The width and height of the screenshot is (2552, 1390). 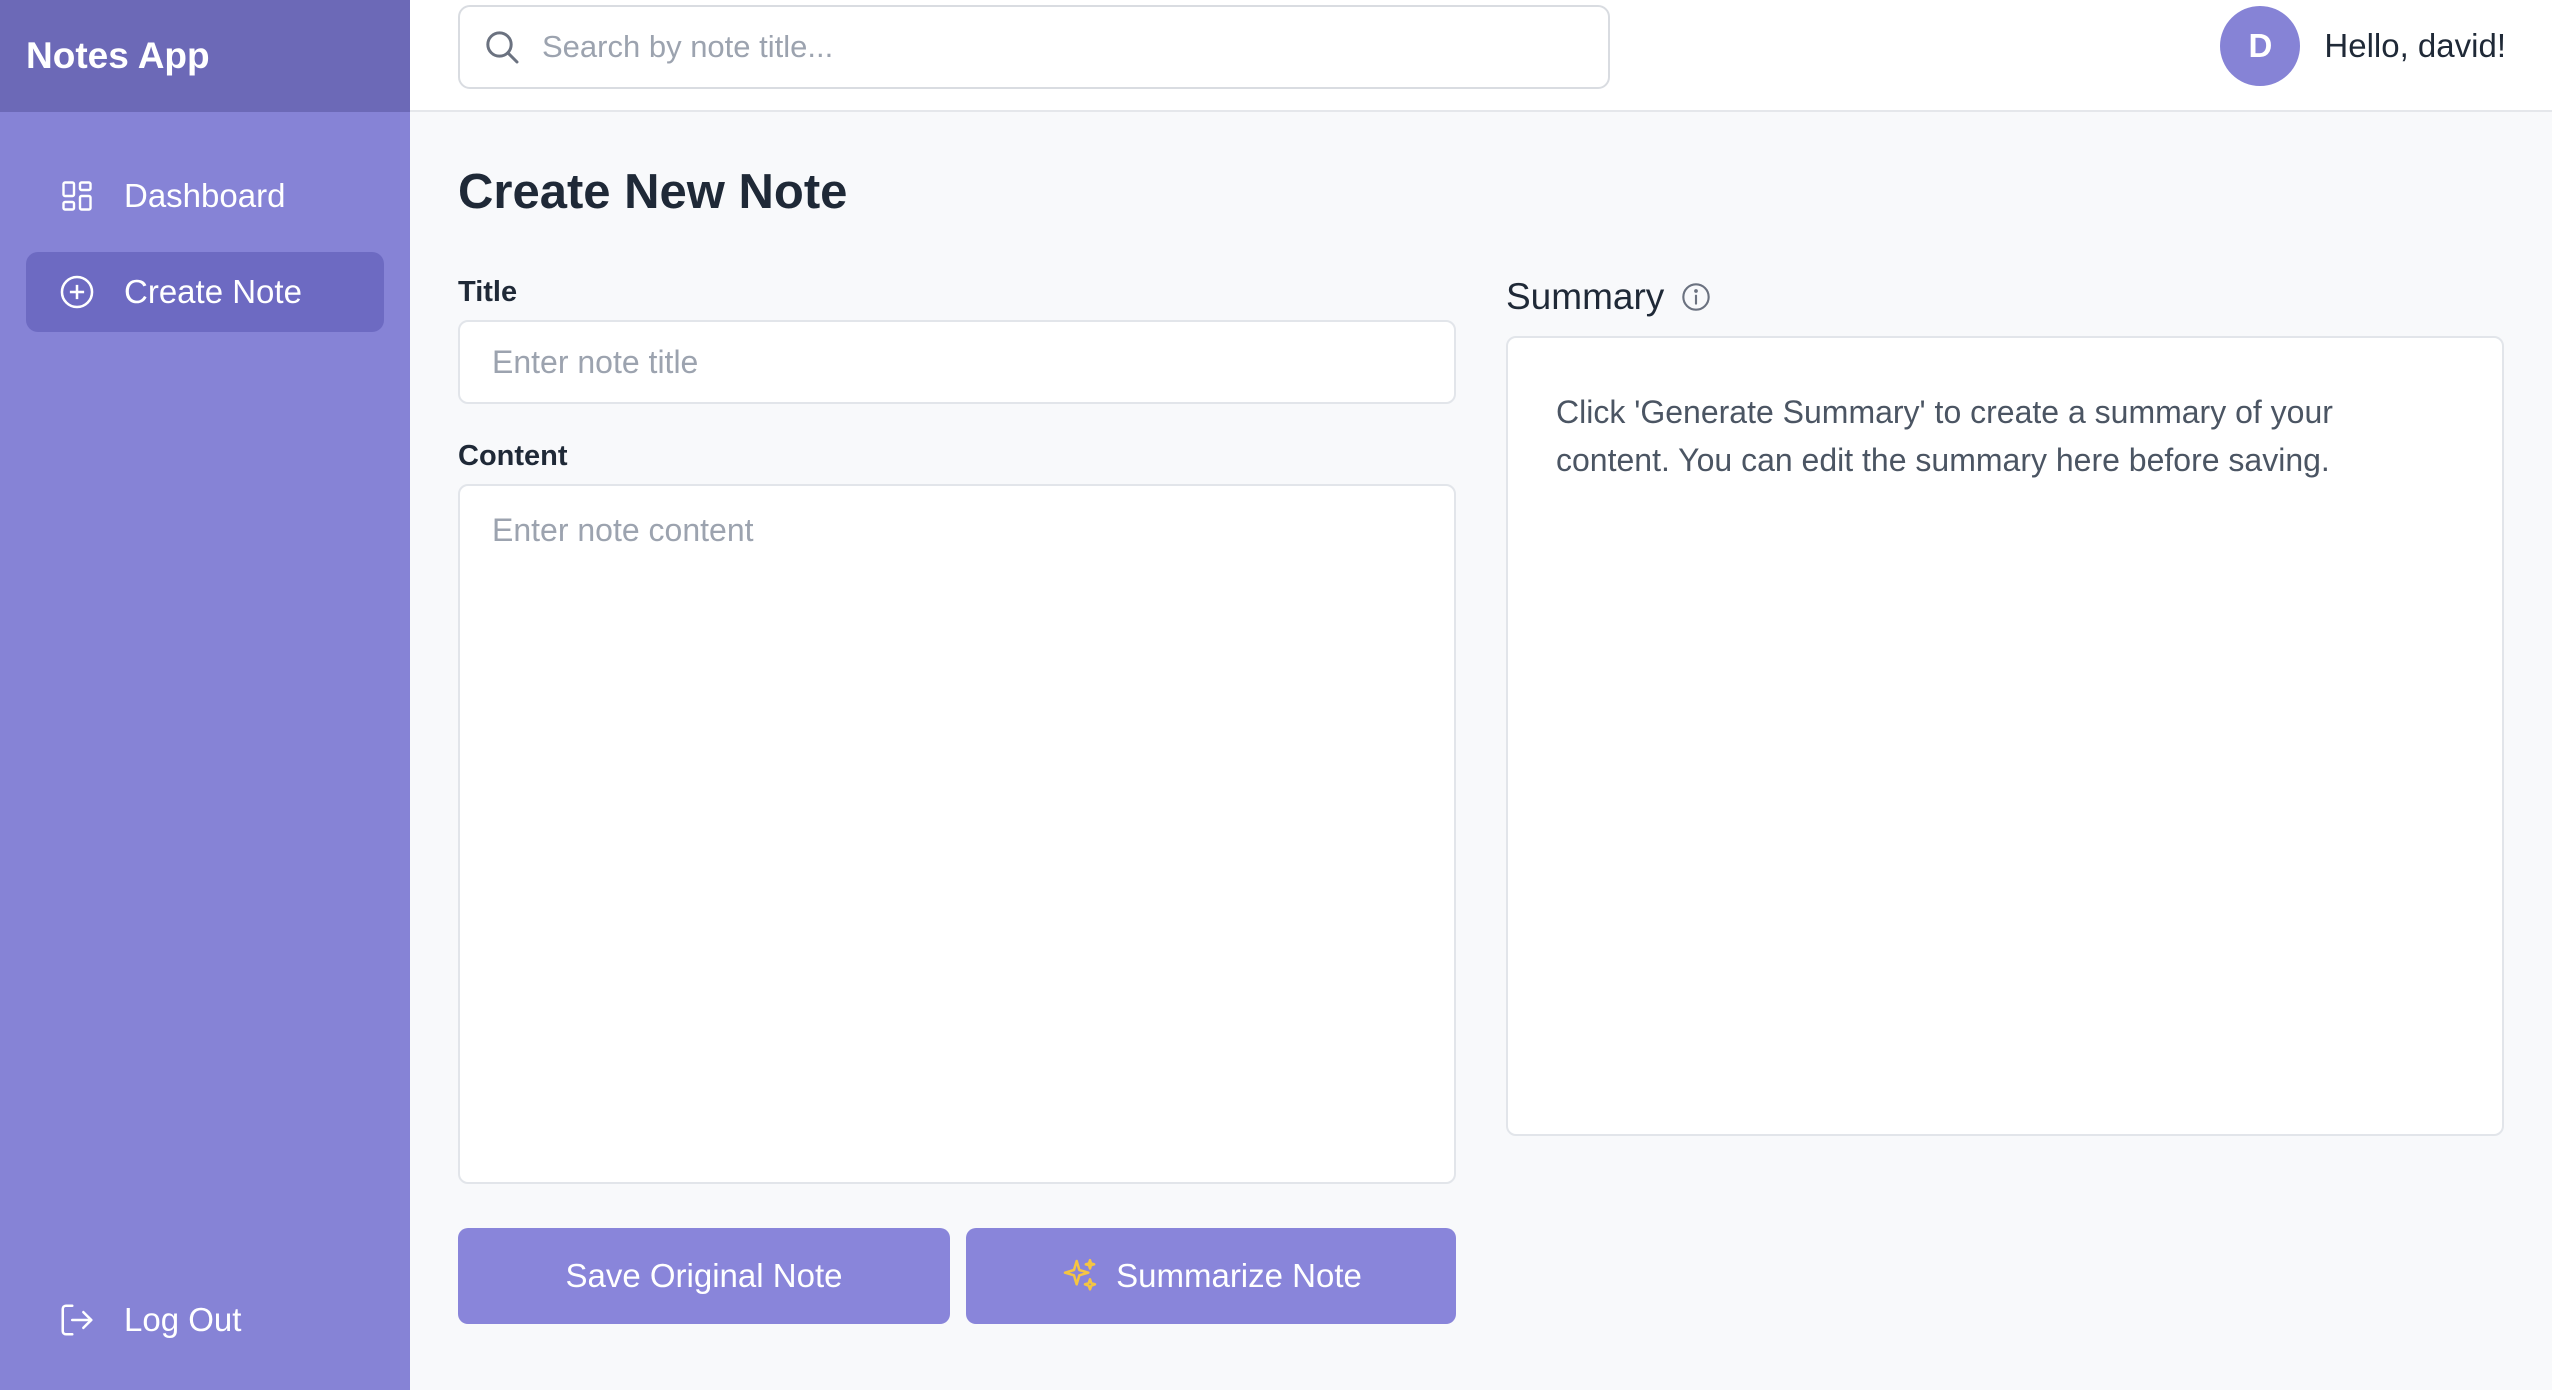 What do you see at coordinates (1075, 47) in the screenshot?
I see `search-input` at bounding box center [1075, 47].